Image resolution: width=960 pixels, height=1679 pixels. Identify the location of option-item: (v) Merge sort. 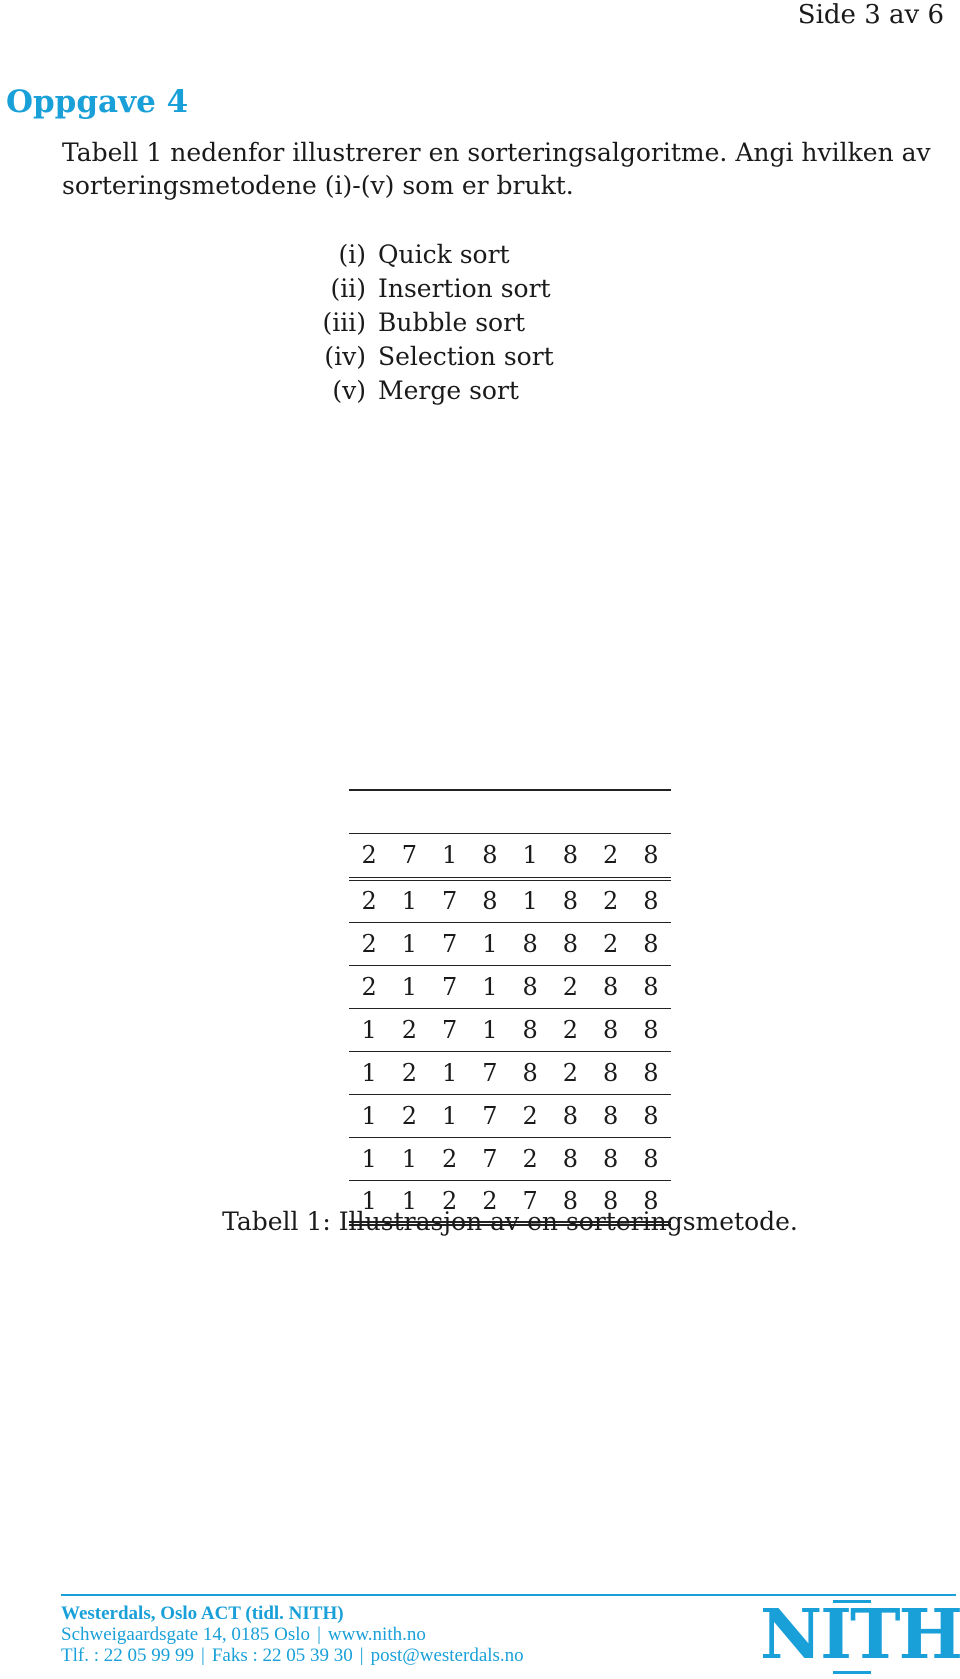
(427, 391).